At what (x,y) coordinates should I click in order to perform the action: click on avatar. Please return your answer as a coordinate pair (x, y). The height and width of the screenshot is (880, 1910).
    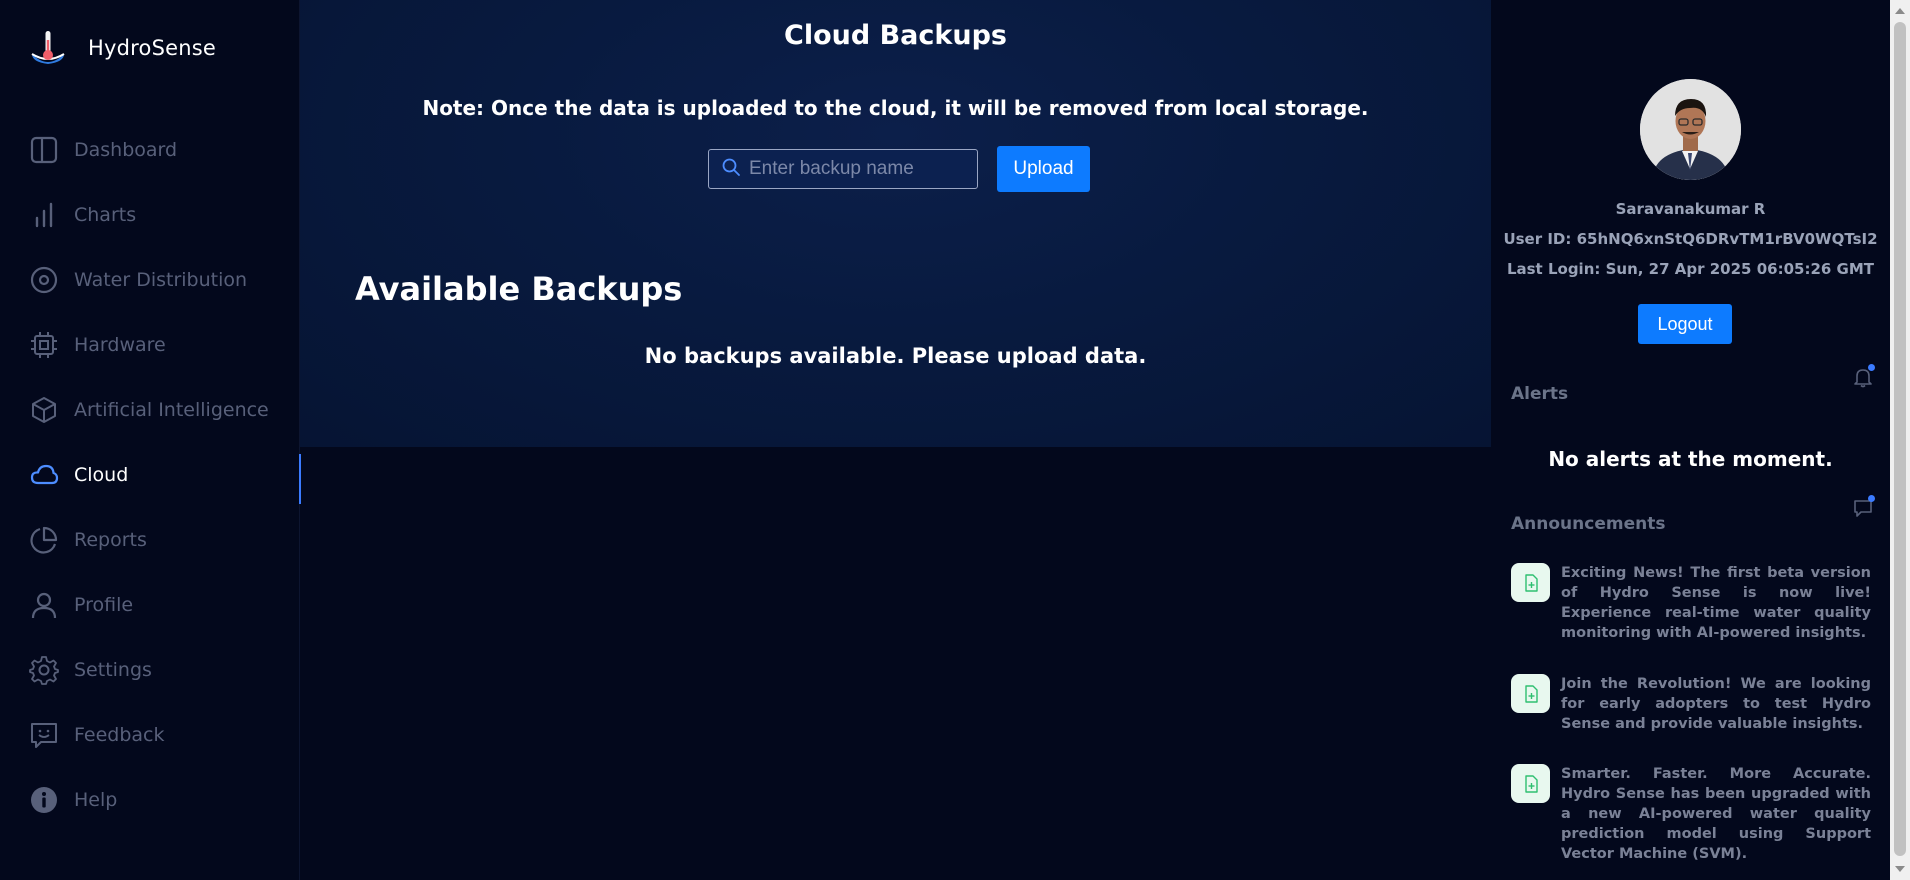
    Looking at the image, I should click on (1690, 129).